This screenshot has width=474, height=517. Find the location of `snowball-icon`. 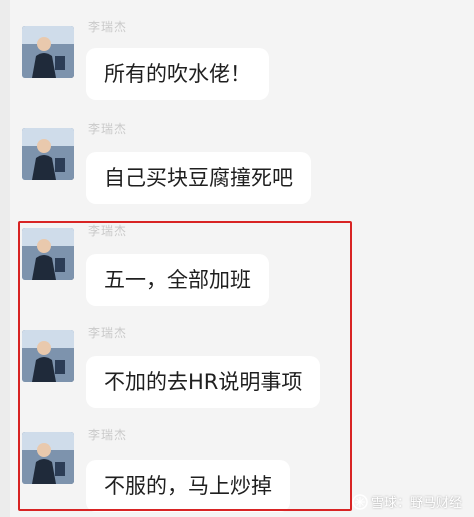

snowball-icon is located at coordinates (360, 501).